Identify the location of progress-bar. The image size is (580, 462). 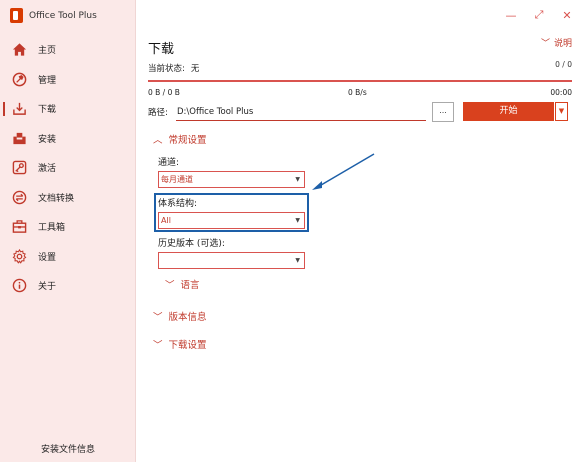
(360, 81).